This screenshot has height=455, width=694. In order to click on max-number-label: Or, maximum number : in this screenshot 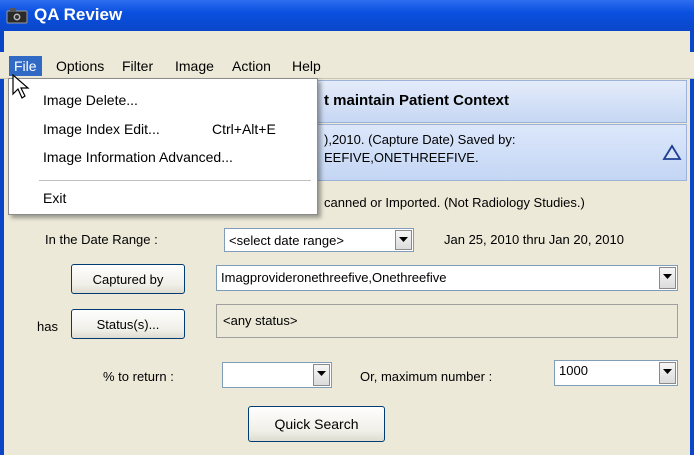, I will do `click(426, 376)`.